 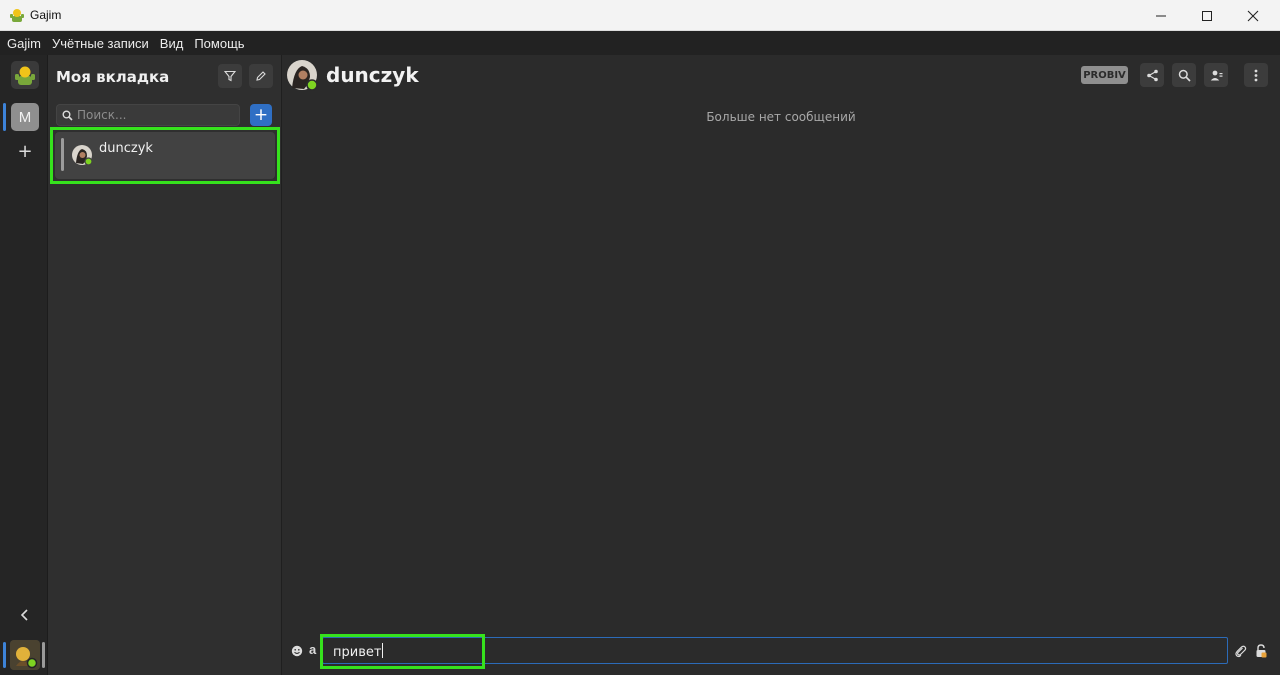 What do you see at coordinates (1104, 75) in the screenshot?
I see `encryption-badge: PROBIV` at bounding box center [1104, 75].